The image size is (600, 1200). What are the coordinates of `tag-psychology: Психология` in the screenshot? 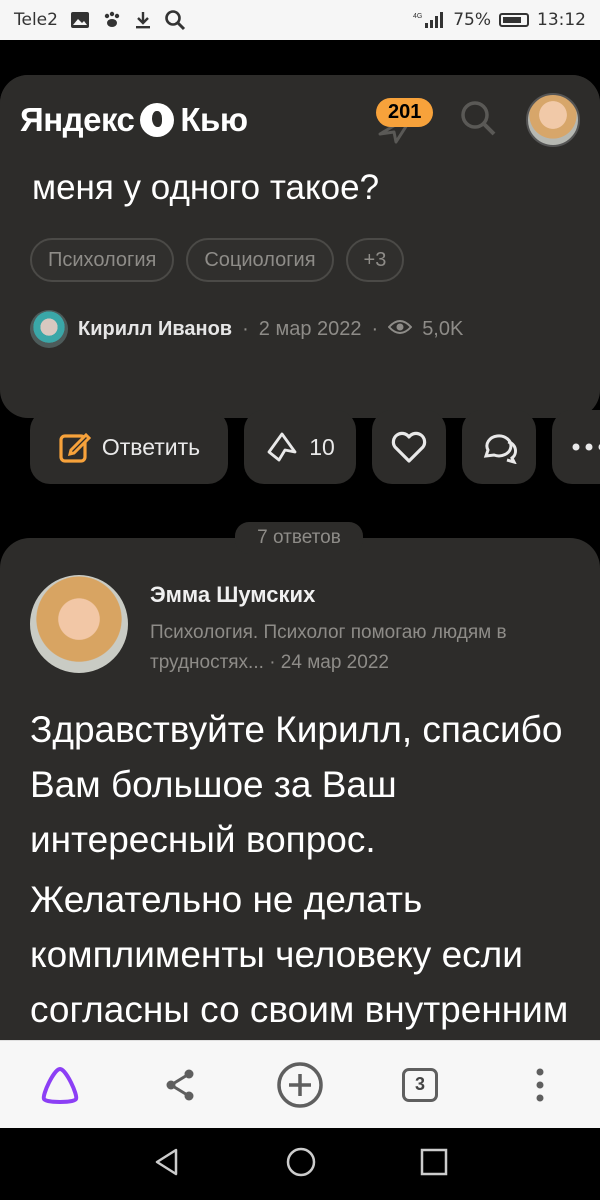 It's located at (102, 260).